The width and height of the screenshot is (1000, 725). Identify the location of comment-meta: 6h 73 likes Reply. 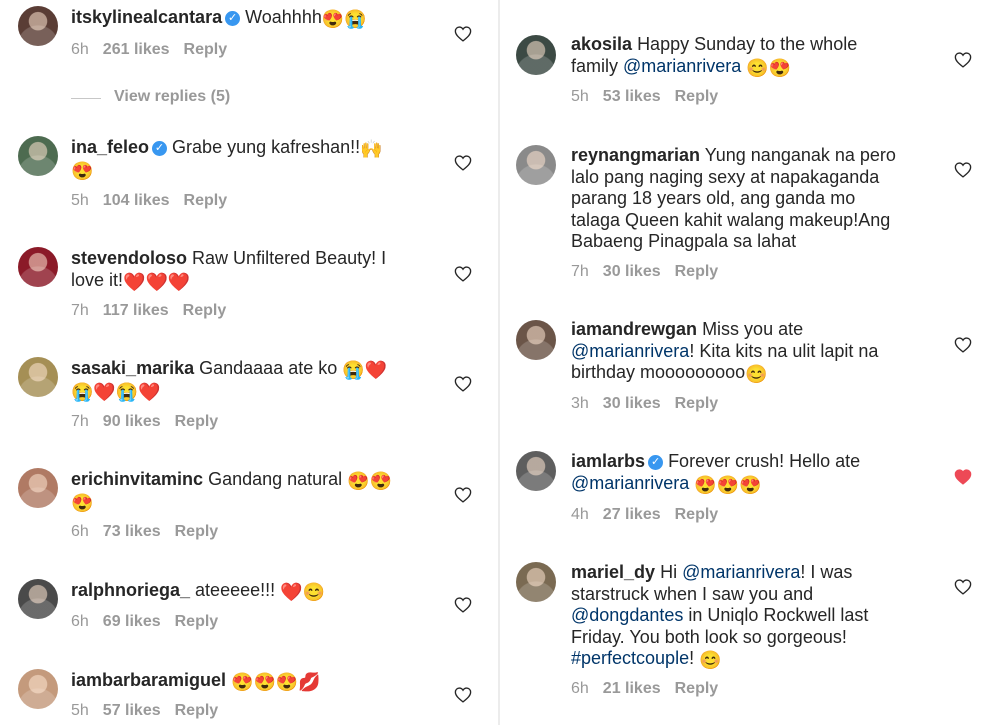
(151, 532).